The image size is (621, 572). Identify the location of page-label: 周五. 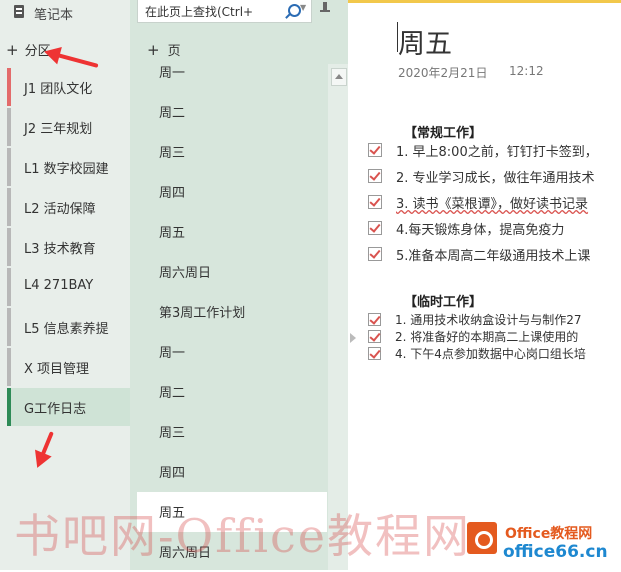
(172, 233).